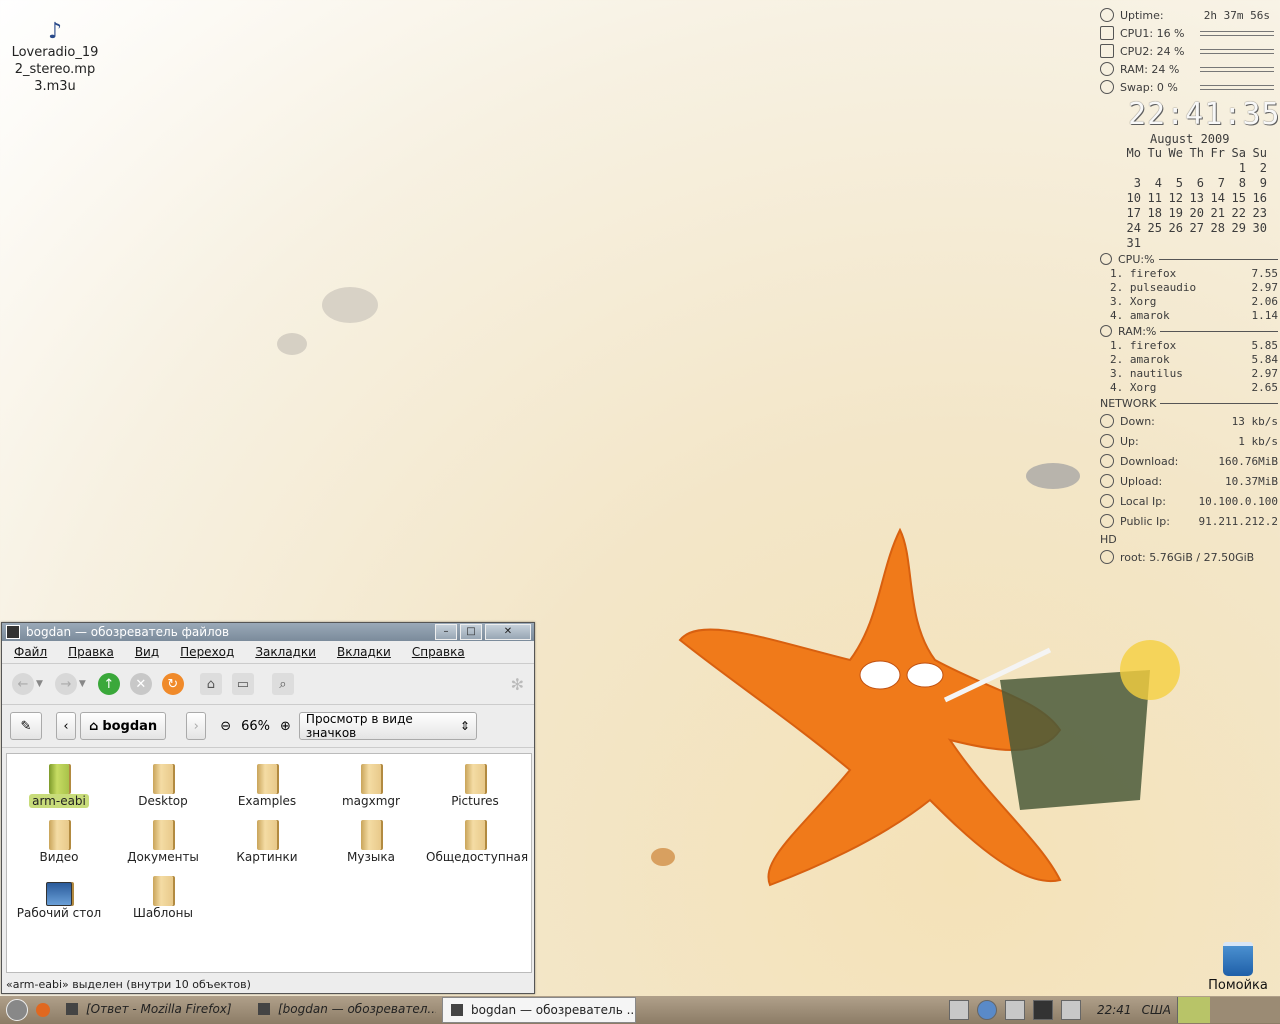 The width and height of the screenshot is (1280, 1024). I want to click on minimize-button: –, so click(446, 632).